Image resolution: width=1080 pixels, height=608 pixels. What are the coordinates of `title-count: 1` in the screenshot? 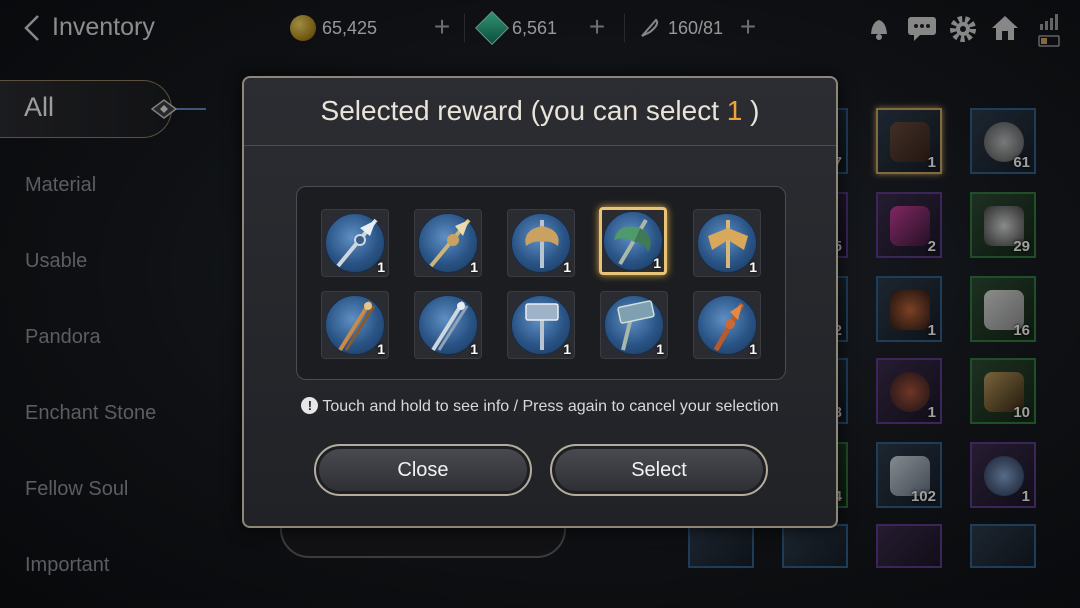 It's located at (734, 110).